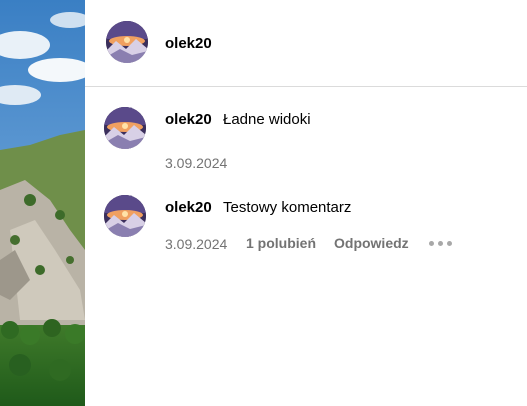 The image size is (527, 406). Describe the element at coordinates (267, 119) in the screenshot. I see `comment-text: Ładne widoki` at that location.